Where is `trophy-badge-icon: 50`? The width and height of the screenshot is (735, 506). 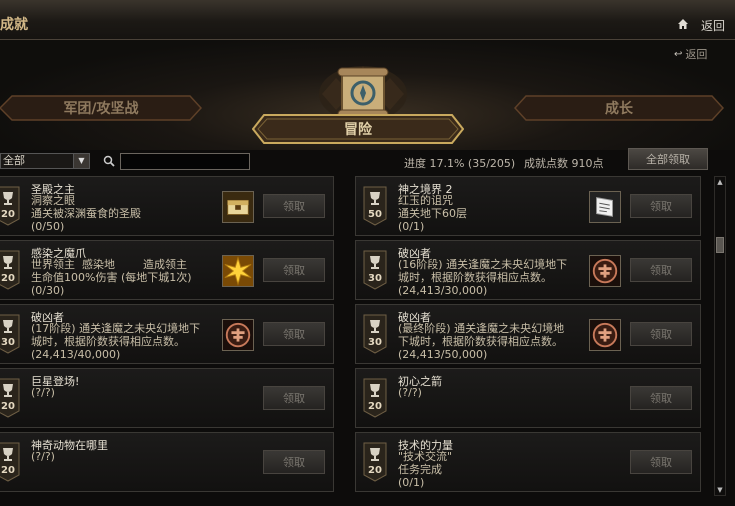
trophy-badge-icon: 50 is located at coordinates (375, 206).